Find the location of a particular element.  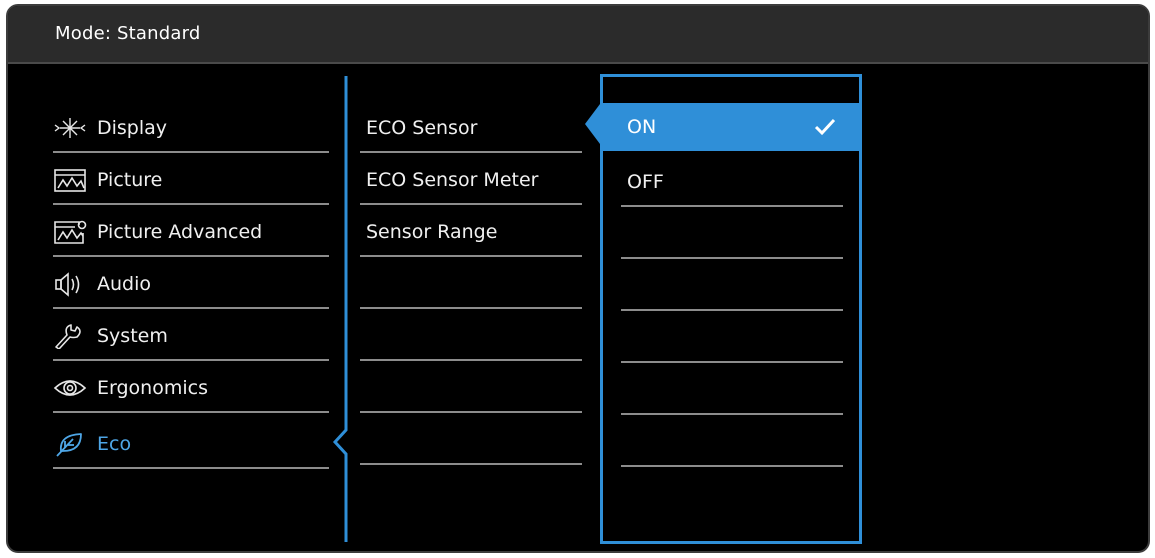

option-off: OFF is located at coordinates (732, 181).